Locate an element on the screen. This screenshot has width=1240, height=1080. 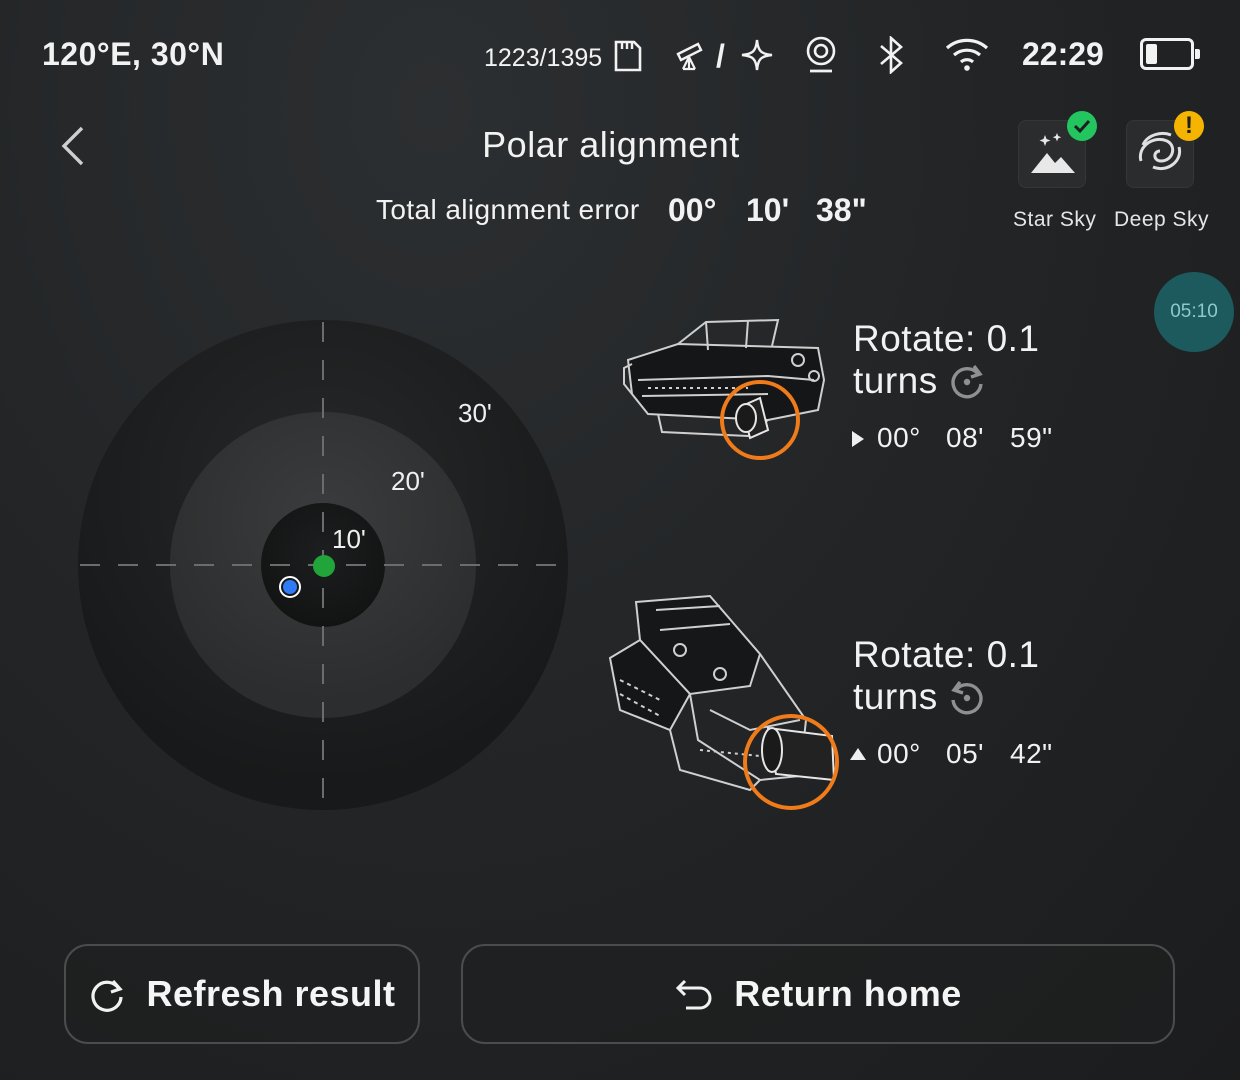
alignment-error-label: Total alignment error is located at coordinates (508, 209).